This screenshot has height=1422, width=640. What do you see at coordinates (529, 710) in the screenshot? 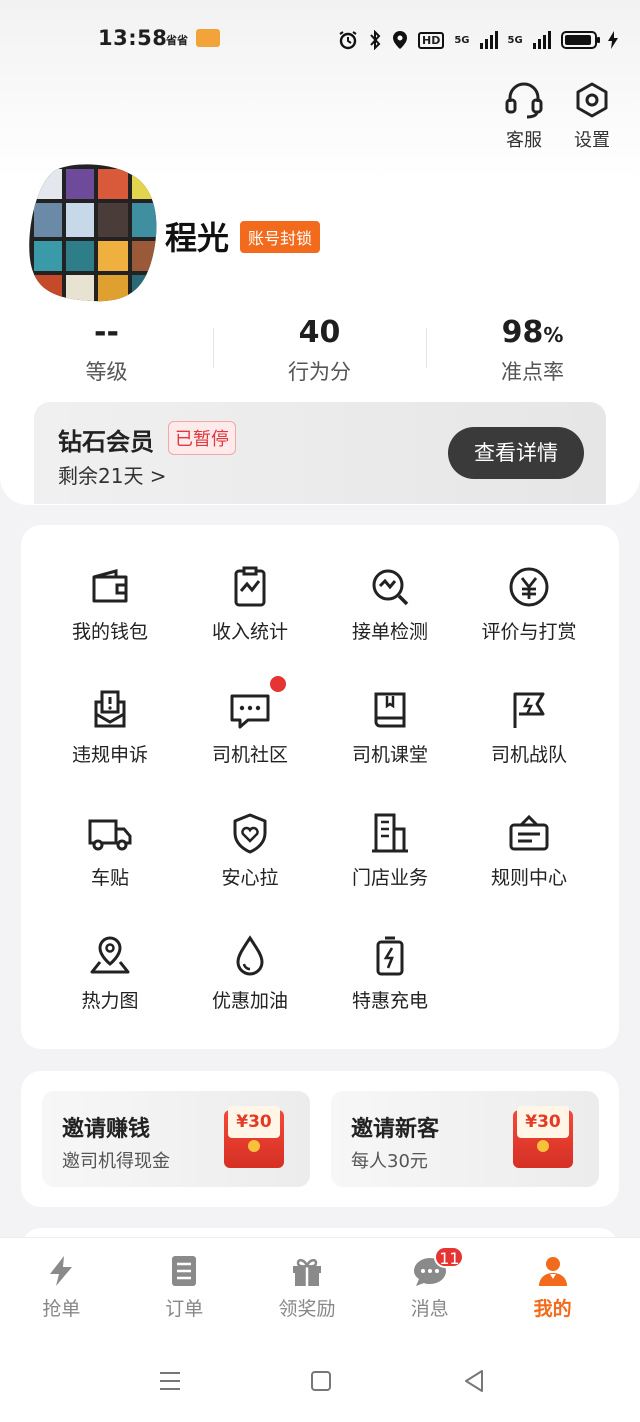
I see `team-flag-icon` at bounding box center [529, 710].